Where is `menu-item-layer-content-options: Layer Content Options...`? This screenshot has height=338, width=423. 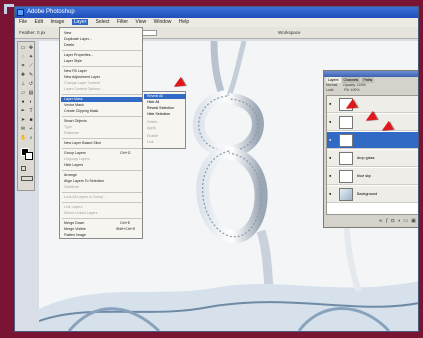
menu-item-layer-content-options: Layer Content Options... is located at coordinates (103, 89).